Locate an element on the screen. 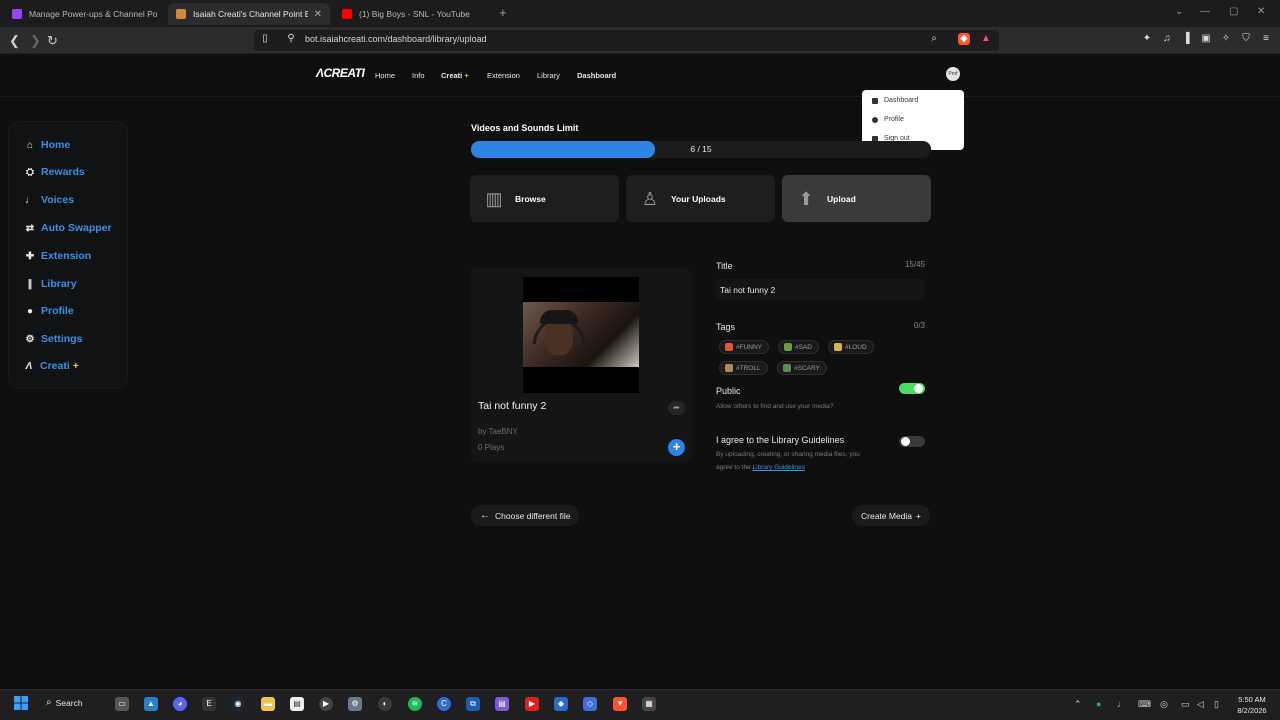 This screenshot has height=720, width=1280. task-view-icon: ▭ is located at coordinates (122, 704).